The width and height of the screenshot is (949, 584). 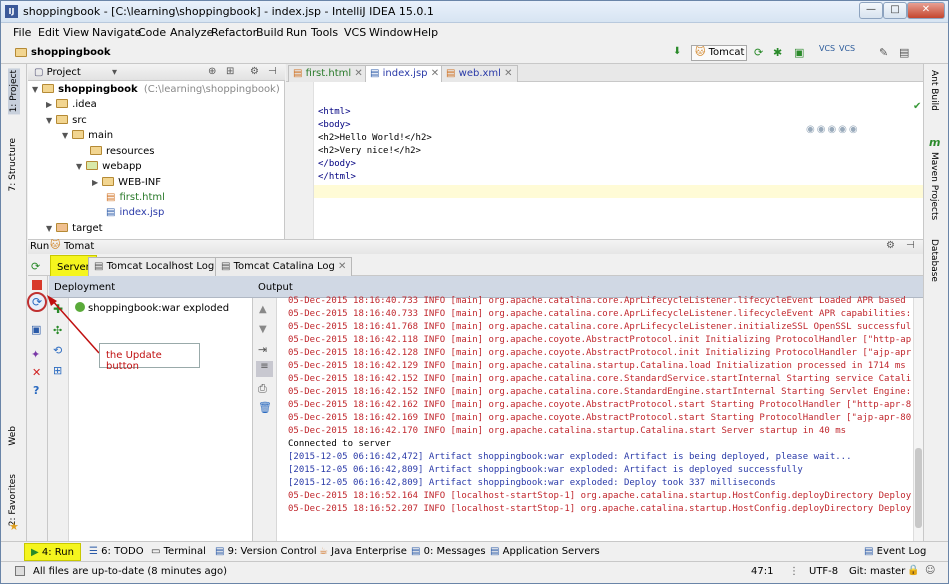 What do you see at coordinates (799, 52) in the screenshot?
I see `coverage-icon: ▣` at bounding box center [799, 52].